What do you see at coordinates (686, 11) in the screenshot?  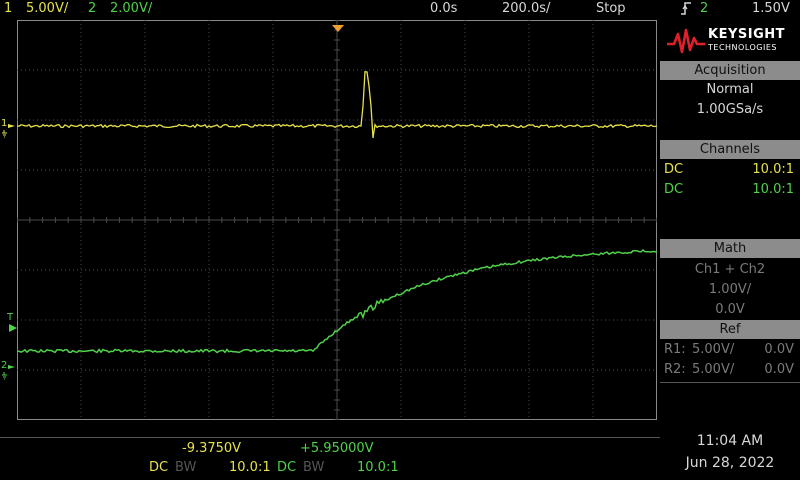 I see `trigger-edge-icon` at bounding box center [686, 11].